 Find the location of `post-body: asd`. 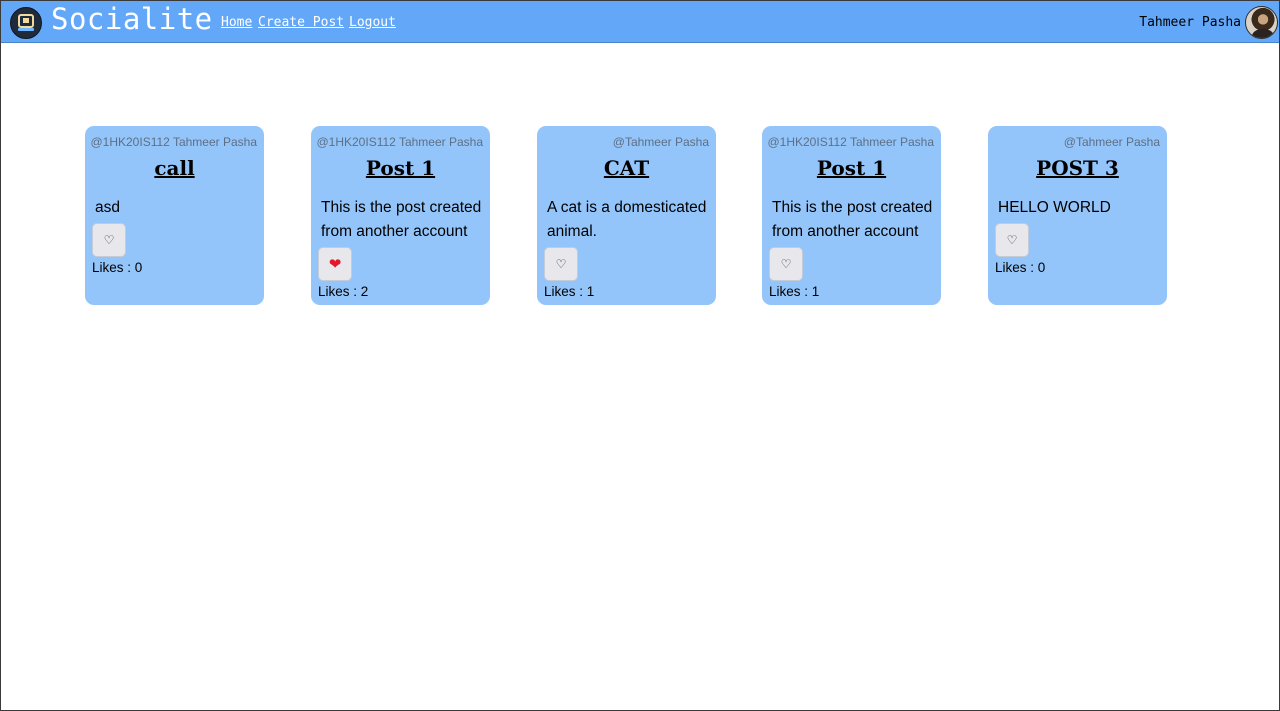

post-body: asd is located at coordinates (107, 207).